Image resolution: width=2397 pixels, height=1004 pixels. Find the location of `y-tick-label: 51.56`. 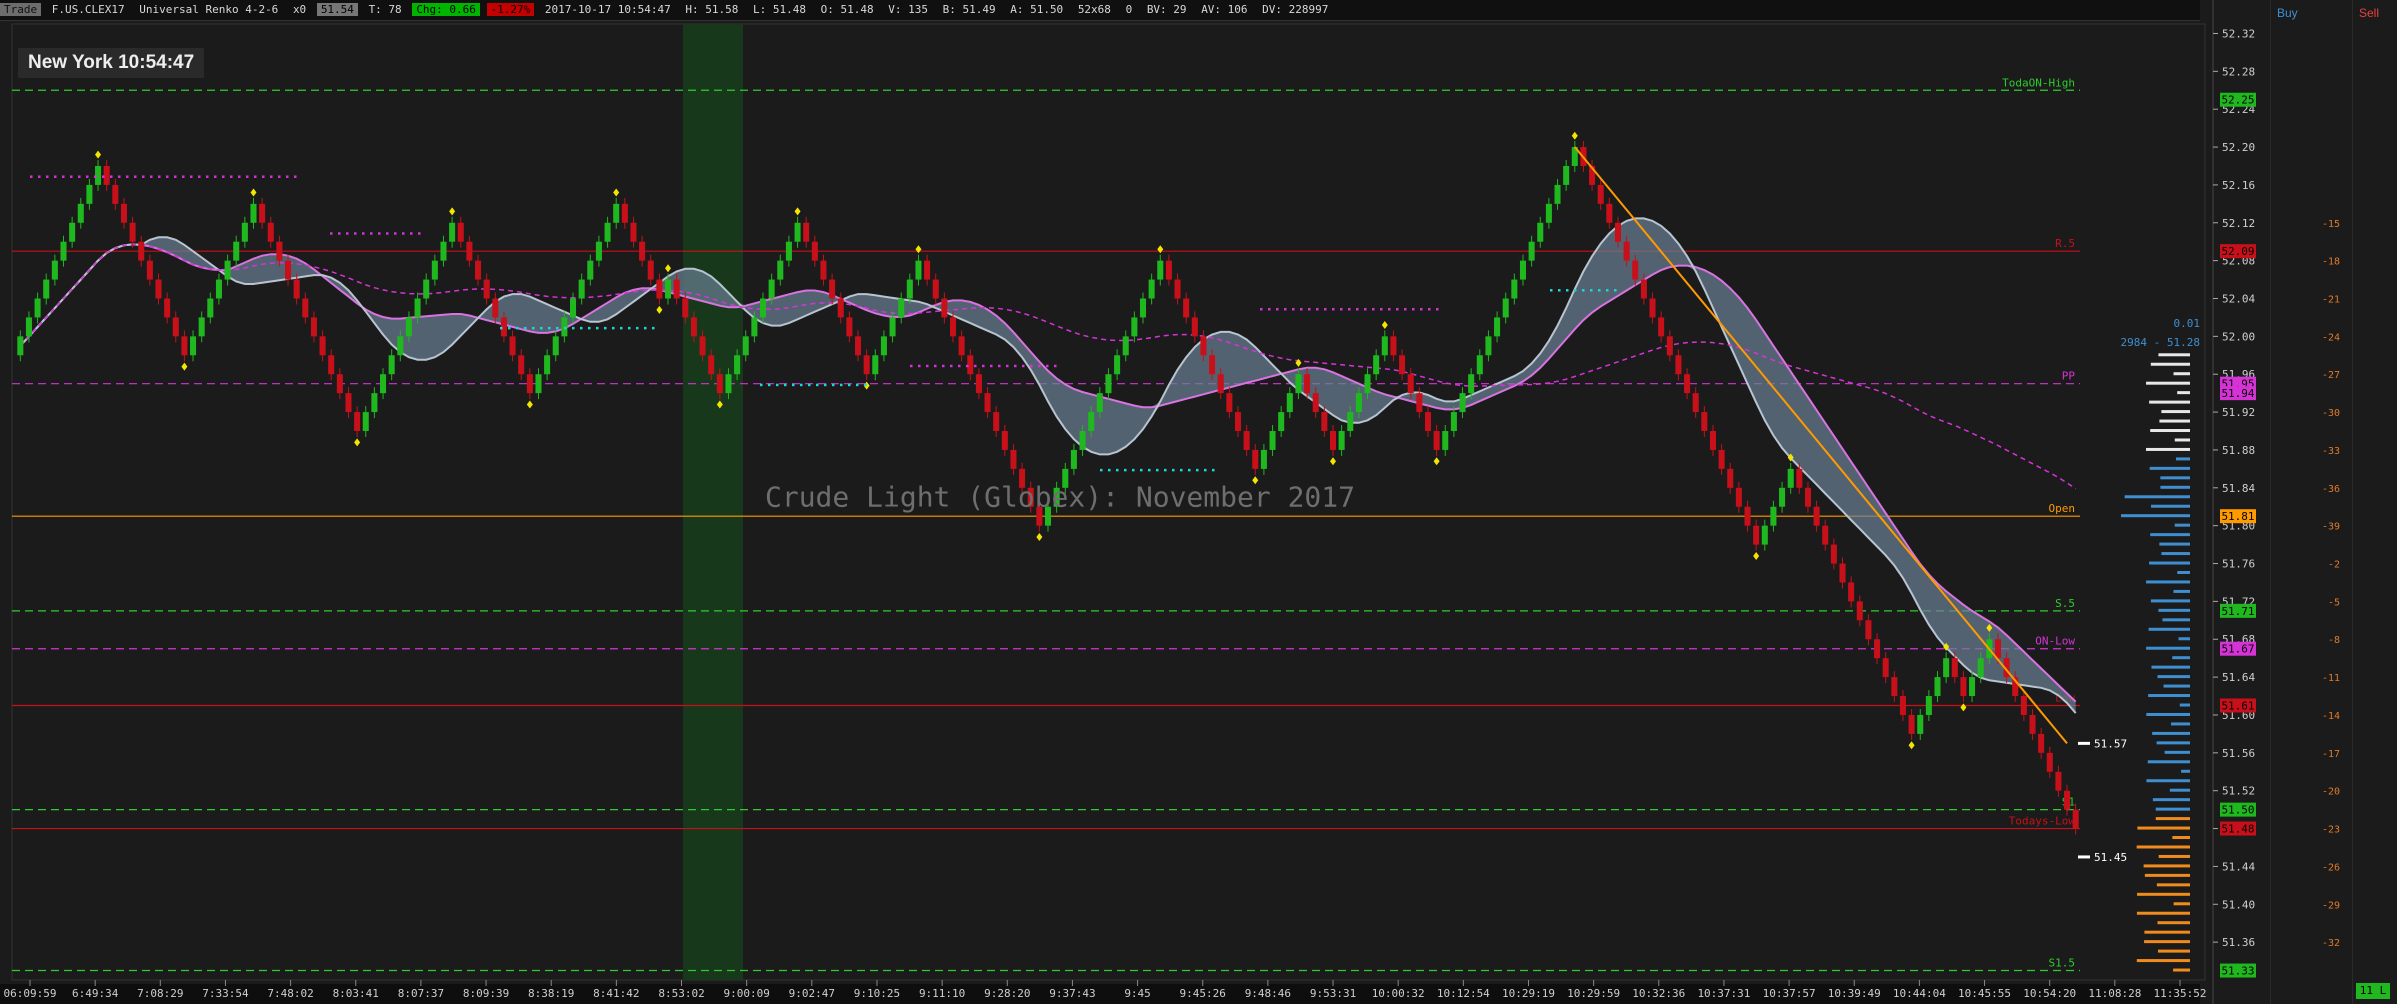

y-tick-label: 51.56 is located at coordinates (2238, 753).